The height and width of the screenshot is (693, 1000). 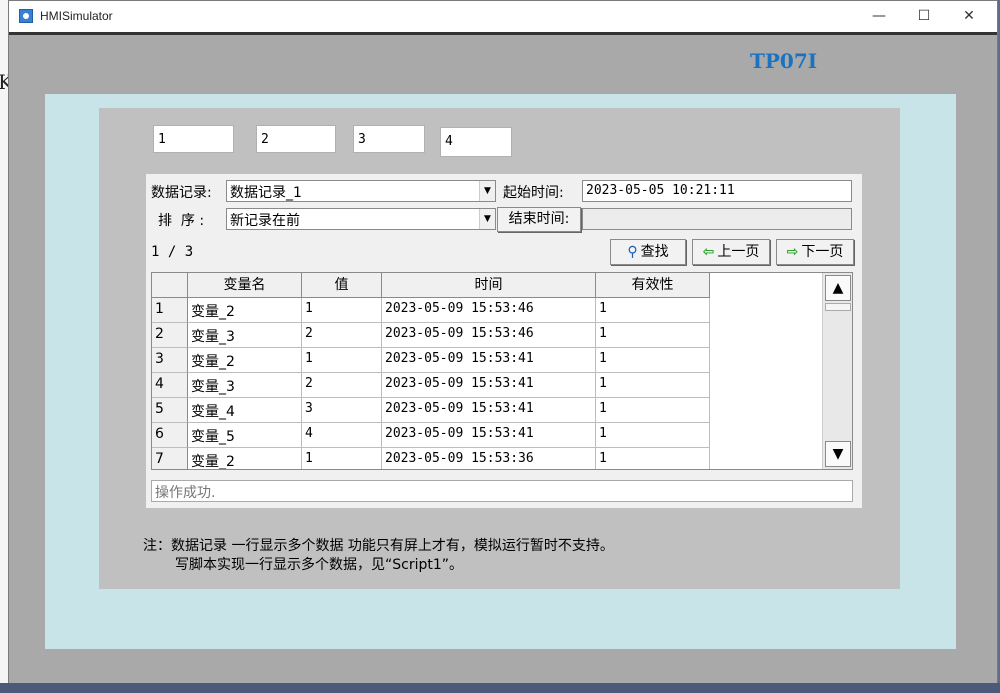 I want to click on sort-label: 排 序 :, so click(x=181, y=221).